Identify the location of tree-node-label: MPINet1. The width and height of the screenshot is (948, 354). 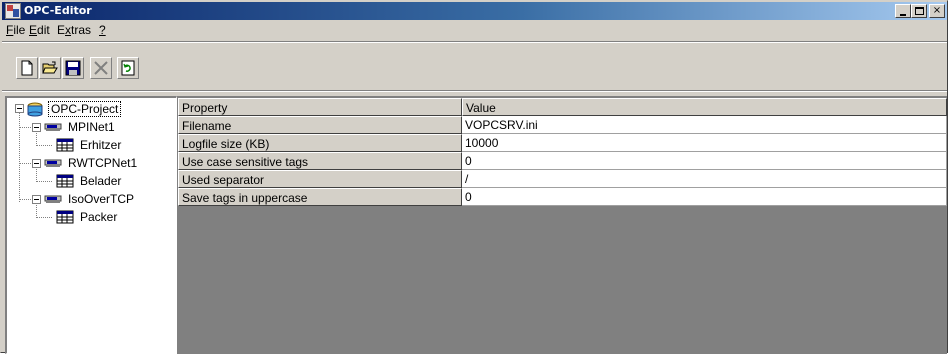
(91, 127).